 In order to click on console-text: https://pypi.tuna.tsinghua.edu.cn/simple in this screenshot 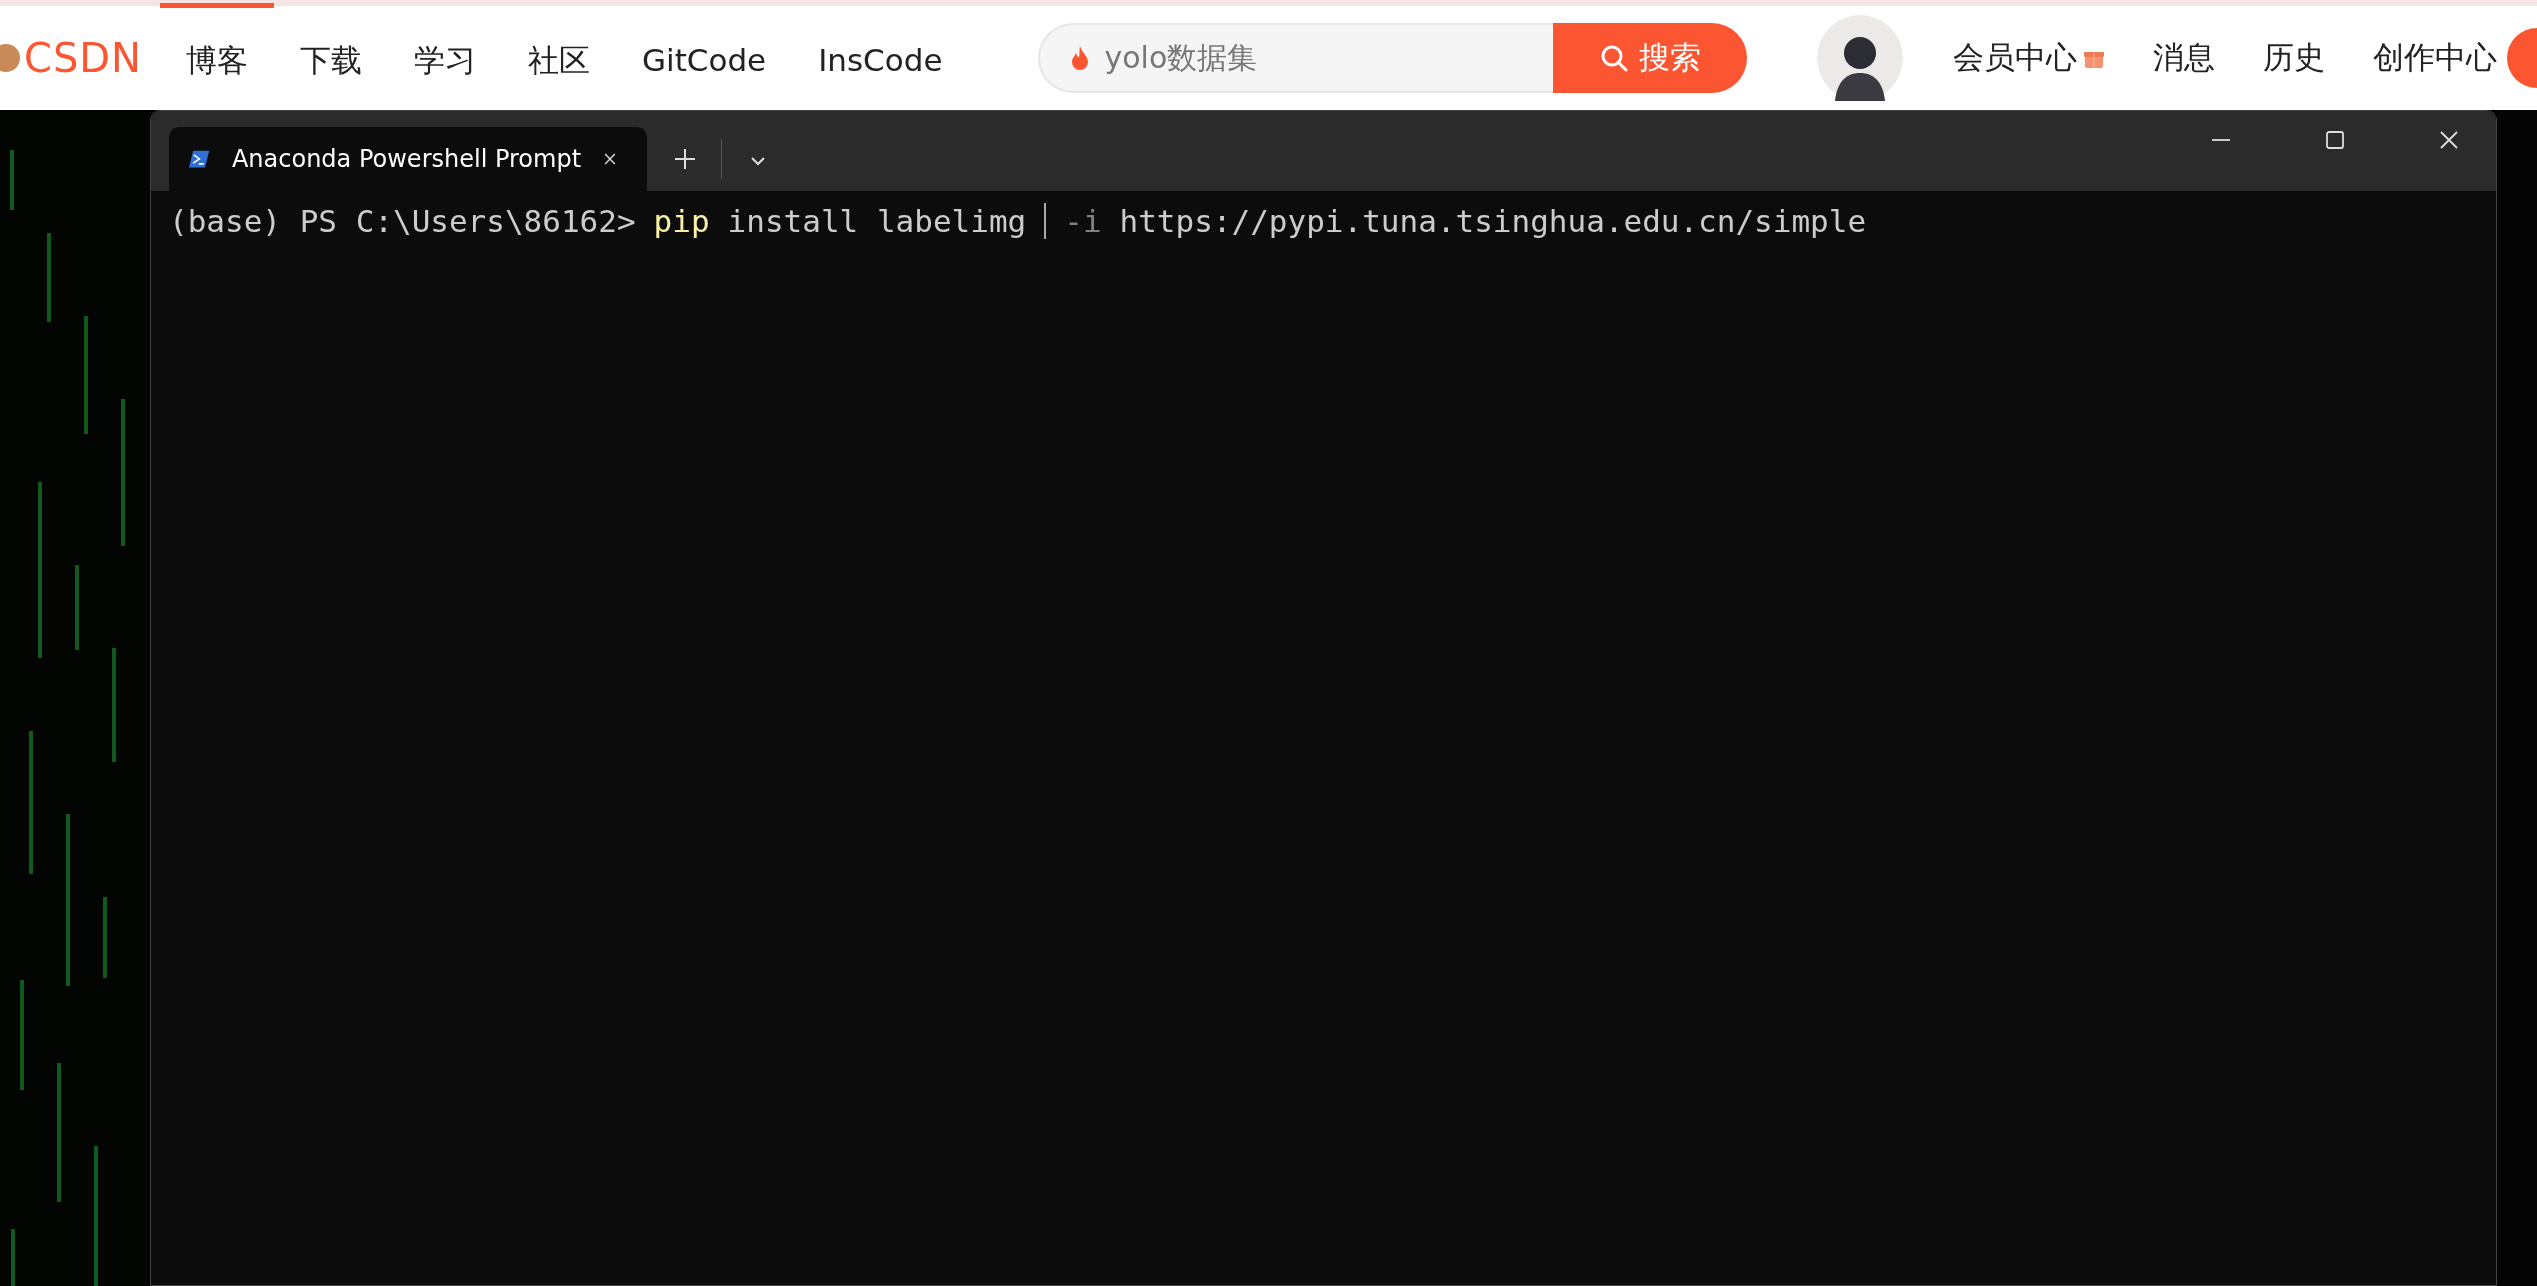, I will do `click(1493, 221)`.